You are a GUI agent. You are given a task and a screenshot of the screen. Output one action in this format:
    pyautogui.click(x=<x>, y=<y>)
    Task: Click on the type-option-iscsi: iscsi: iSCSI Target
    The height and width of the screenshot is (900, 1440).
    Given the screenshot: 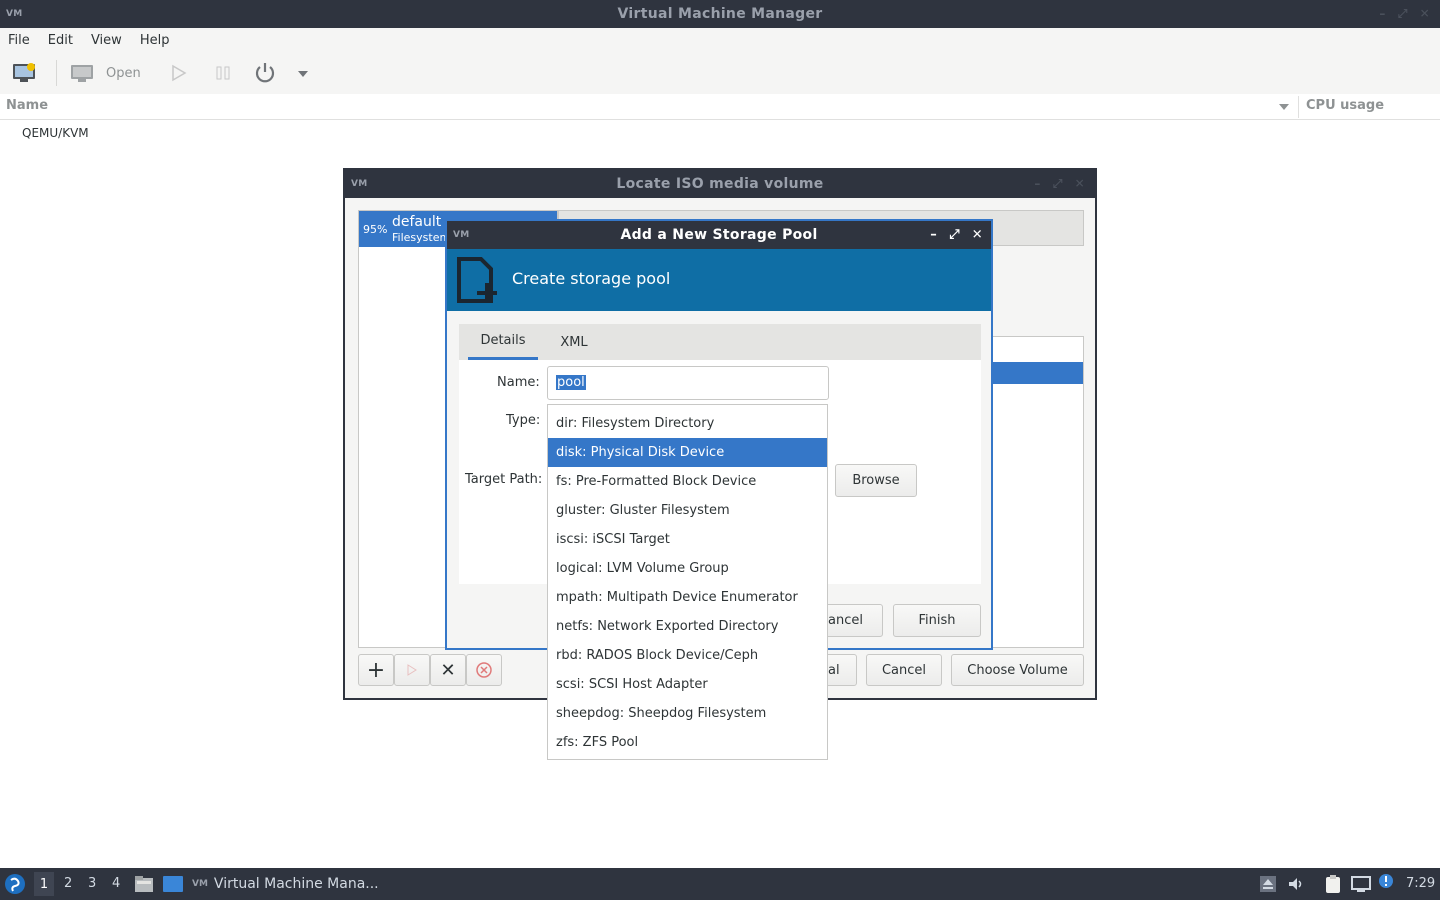 What is the action you would take?
    pyautogui.click(x=687, y=539)
    